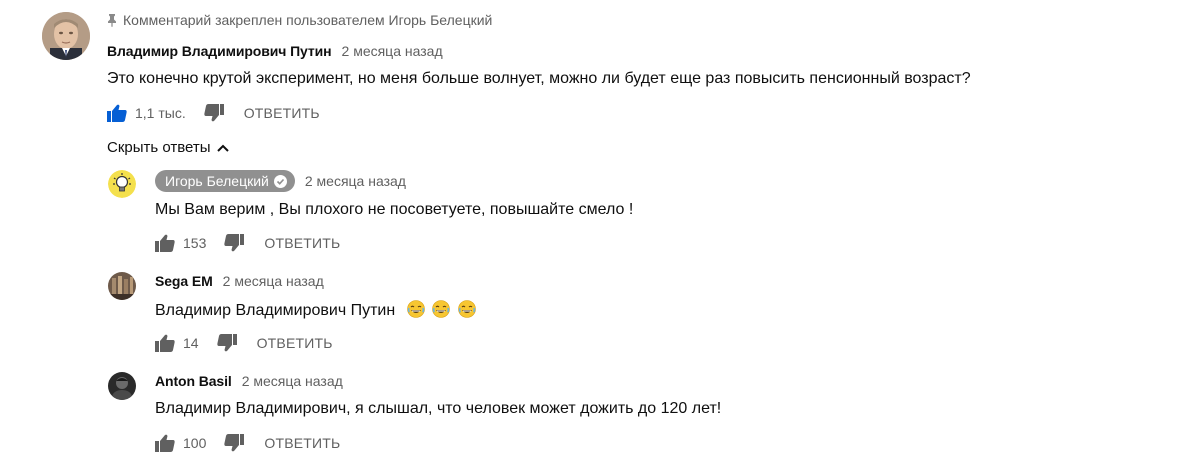 The image size is (1200, 460). What do you see at coordinates (195, 243) in the screenshot?
I see `like-count: 153` at bounding box center [195, 243].